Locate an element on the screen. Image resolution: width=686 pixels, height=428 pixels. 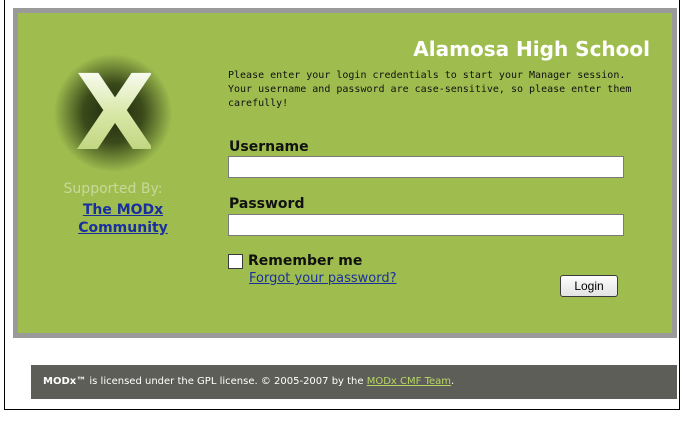
remember-me-checkbox is located at coordinates (235, 261).